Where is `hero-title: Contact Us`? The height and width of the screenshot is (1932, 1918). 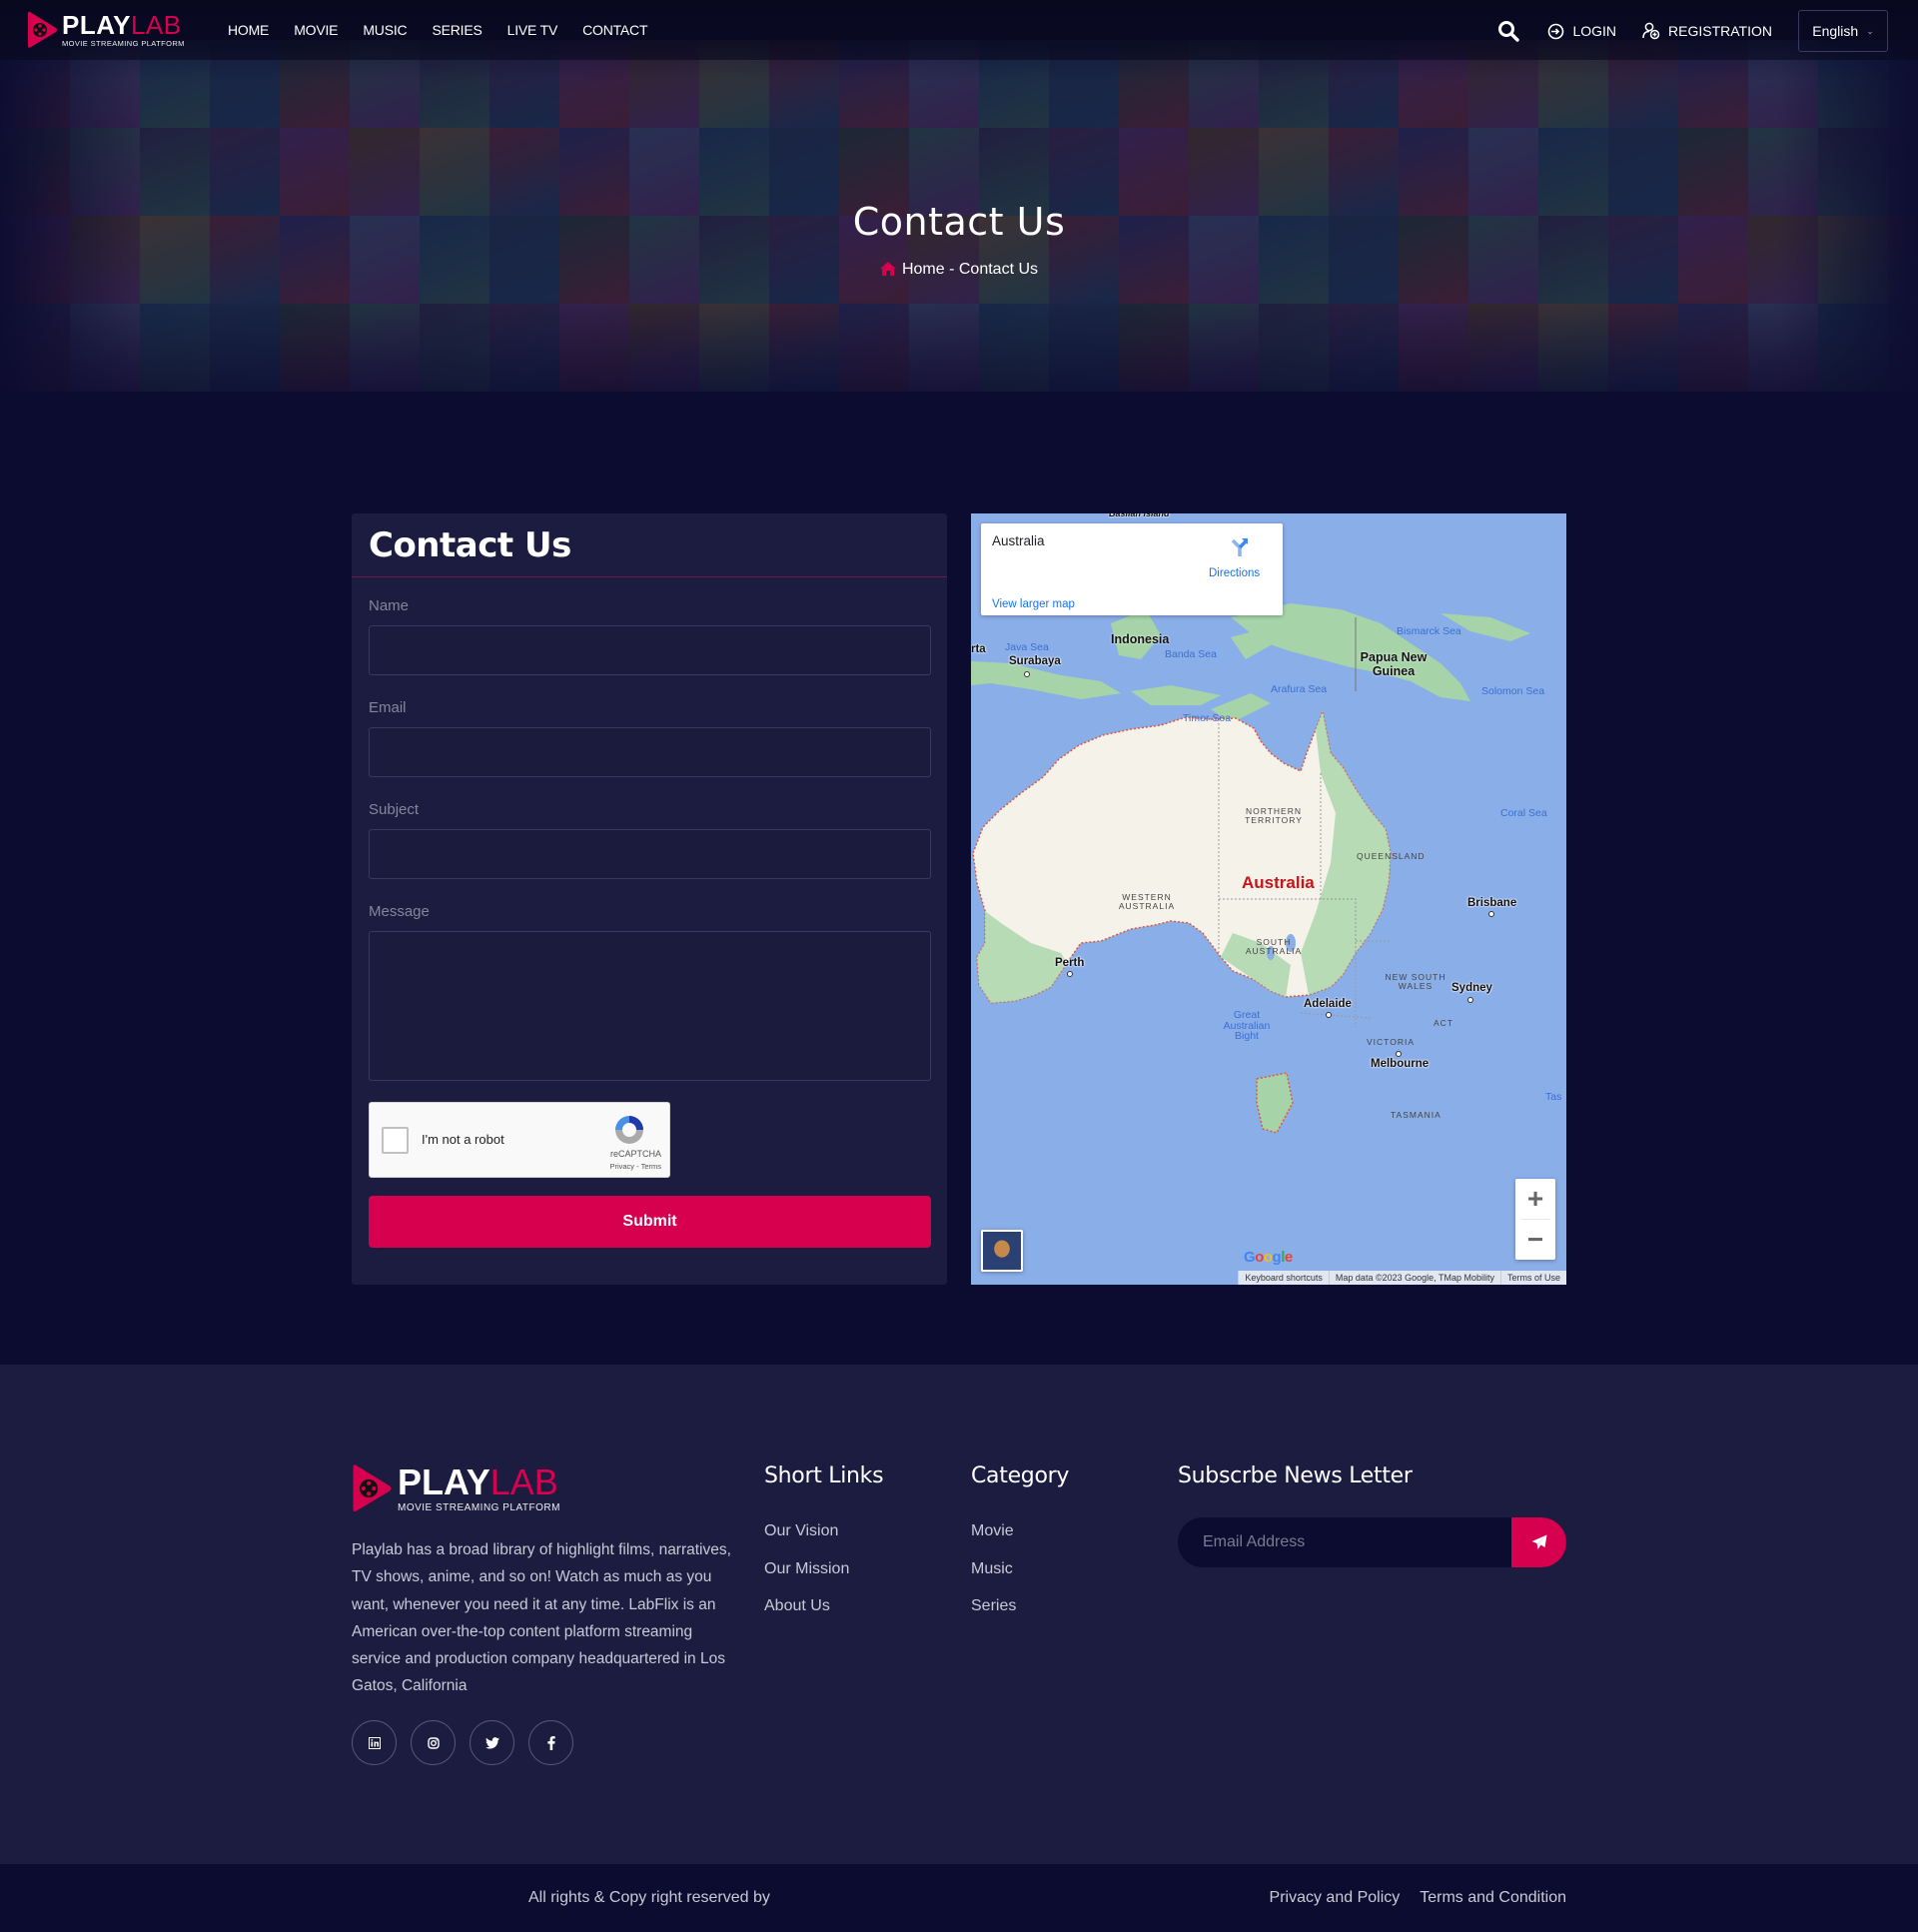 hero-title: Contact Us is located at coordinates (959, 222).